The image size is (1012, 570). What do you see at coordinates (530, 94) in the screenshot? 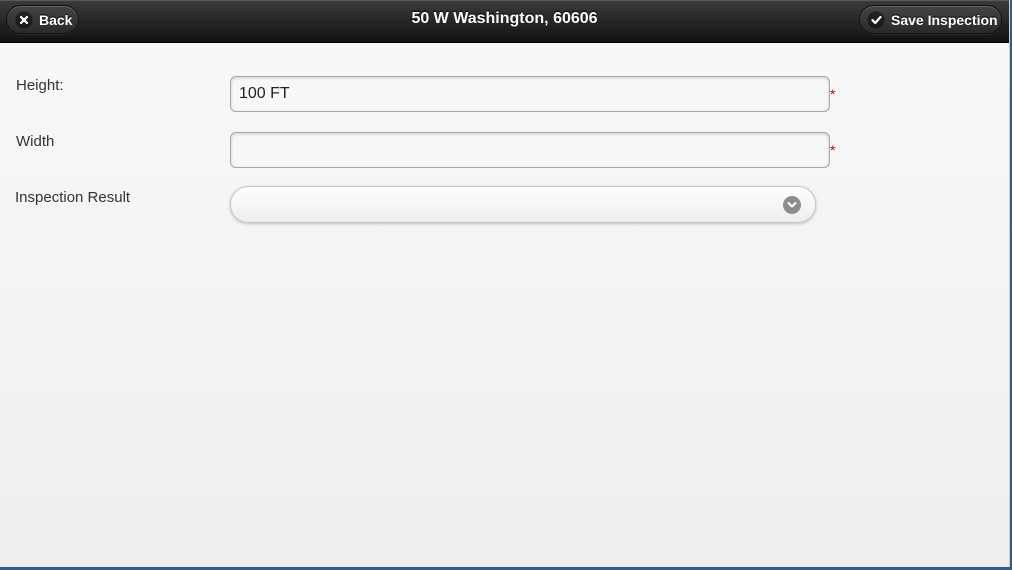
I see `height-input` at bounding box center [530, 94].